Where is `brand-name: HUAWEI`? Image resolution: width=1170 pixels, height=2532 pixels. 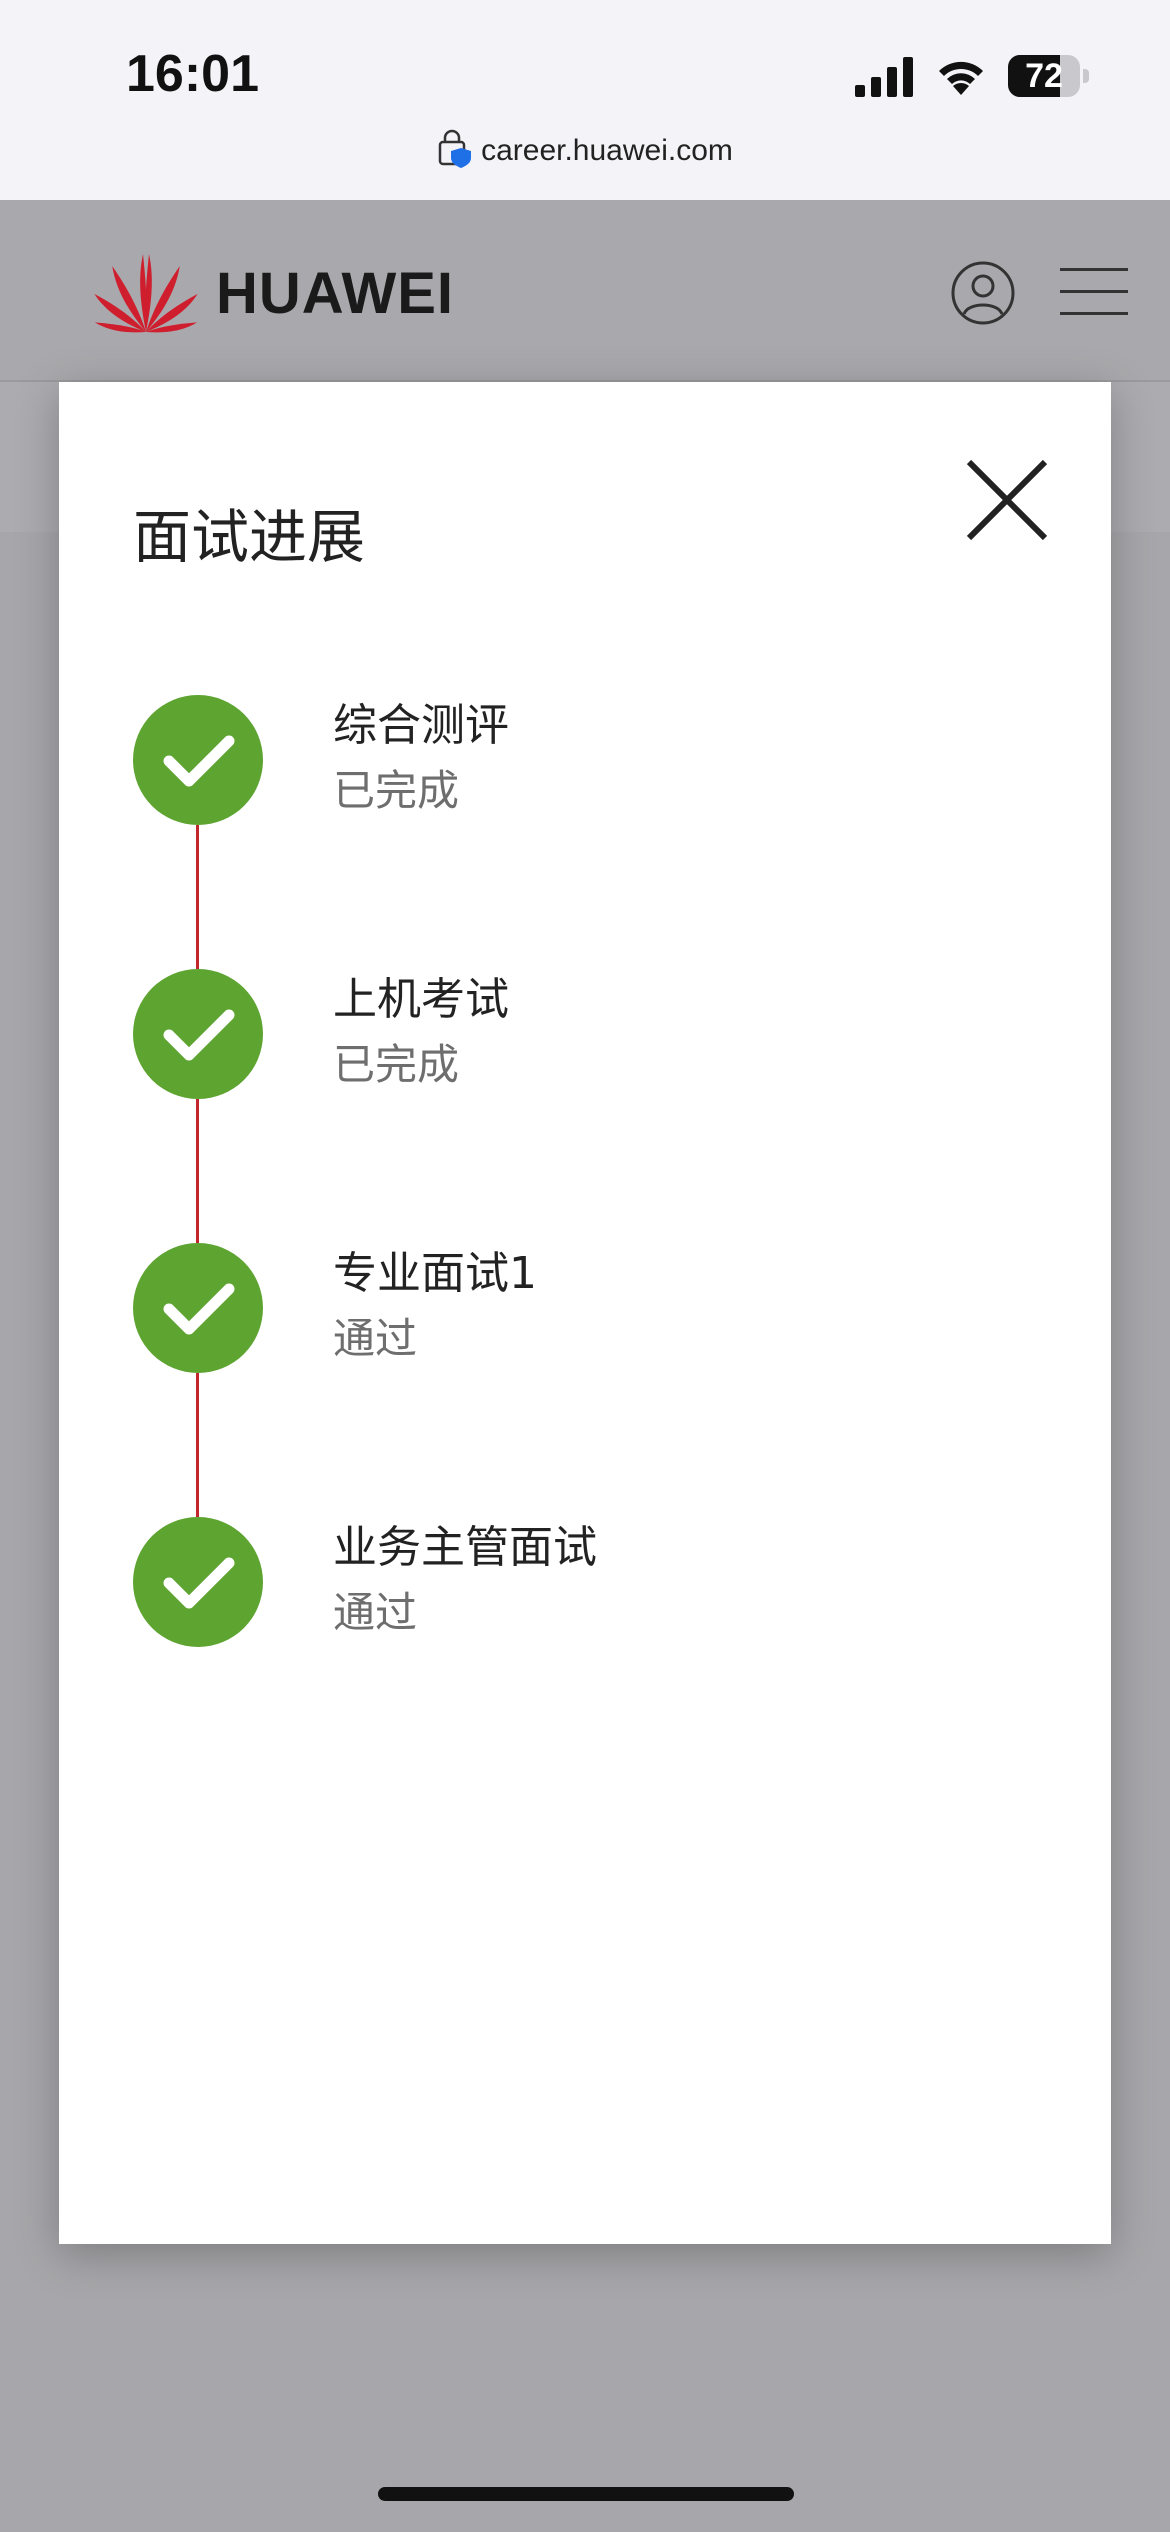 brand-name: HUAWEI is located at coordinates (335, 293).